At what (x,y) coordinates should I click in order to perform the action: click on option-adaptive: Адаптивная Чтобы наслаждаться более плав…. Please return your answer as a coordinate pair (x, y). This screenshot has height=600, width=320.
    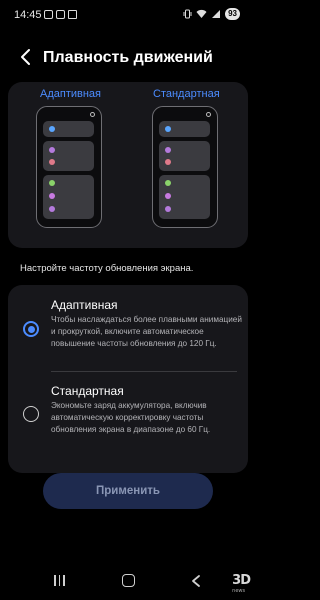
    Looking at the image, I should click on (128, 328).